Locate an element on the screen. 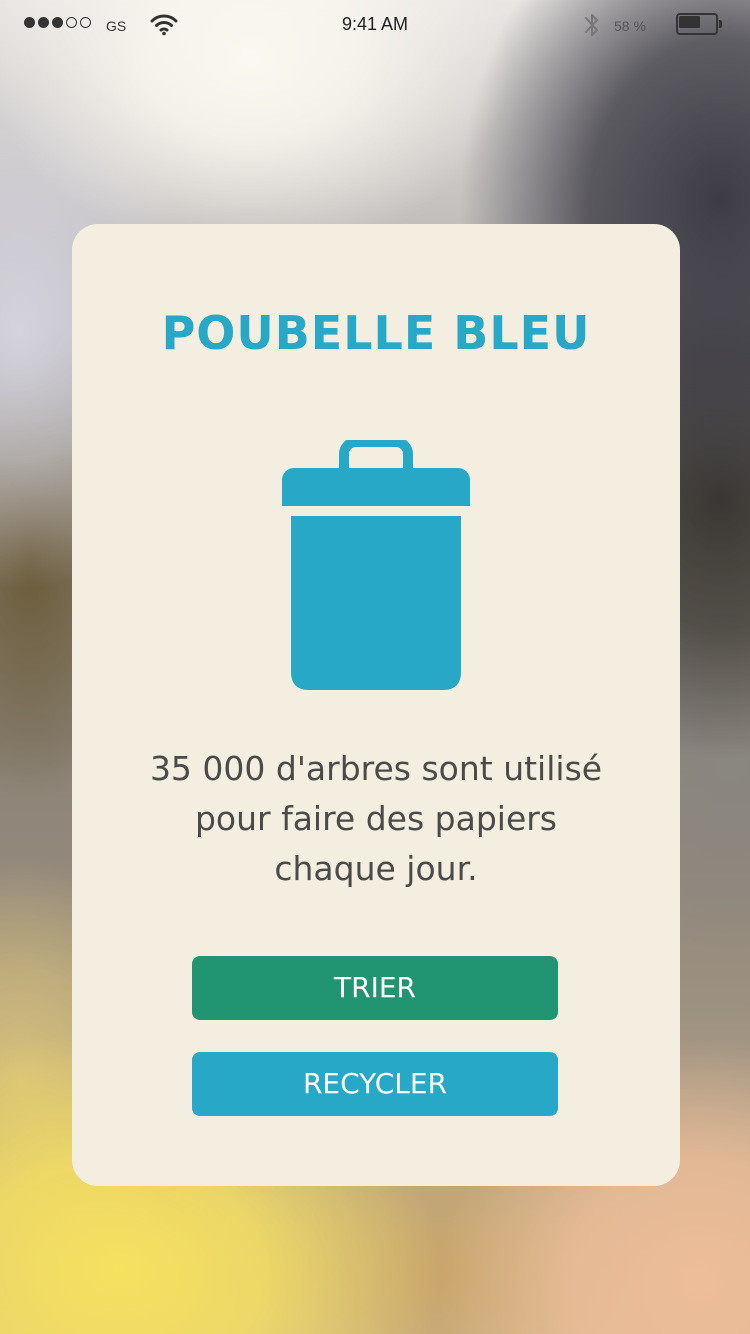 The image size is (750, 1334). battery-icon is located at coordinates (699, 24).